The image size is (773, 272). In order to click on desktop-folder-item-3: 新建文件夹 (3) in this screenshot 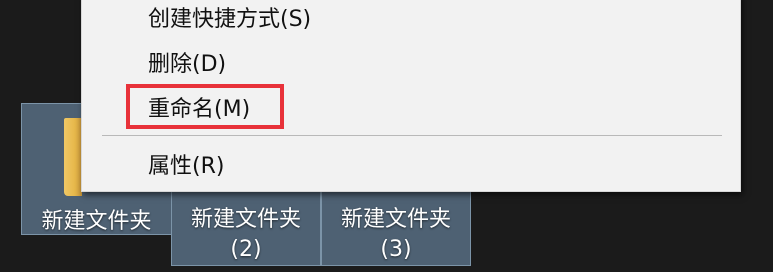, I will do `click(396, 223)`.